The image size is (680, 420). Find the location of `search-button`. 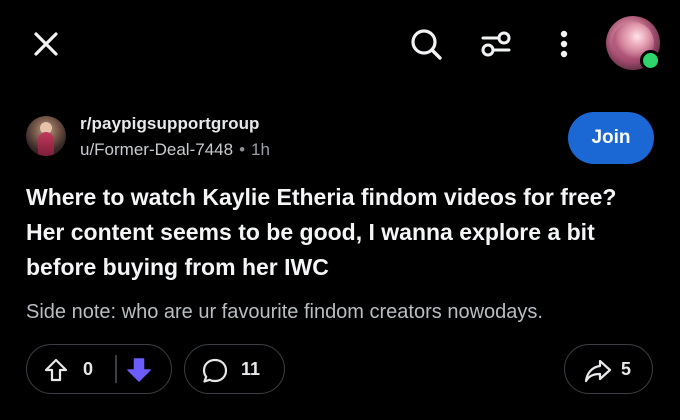

search-button is located at coordinates (426, 44).